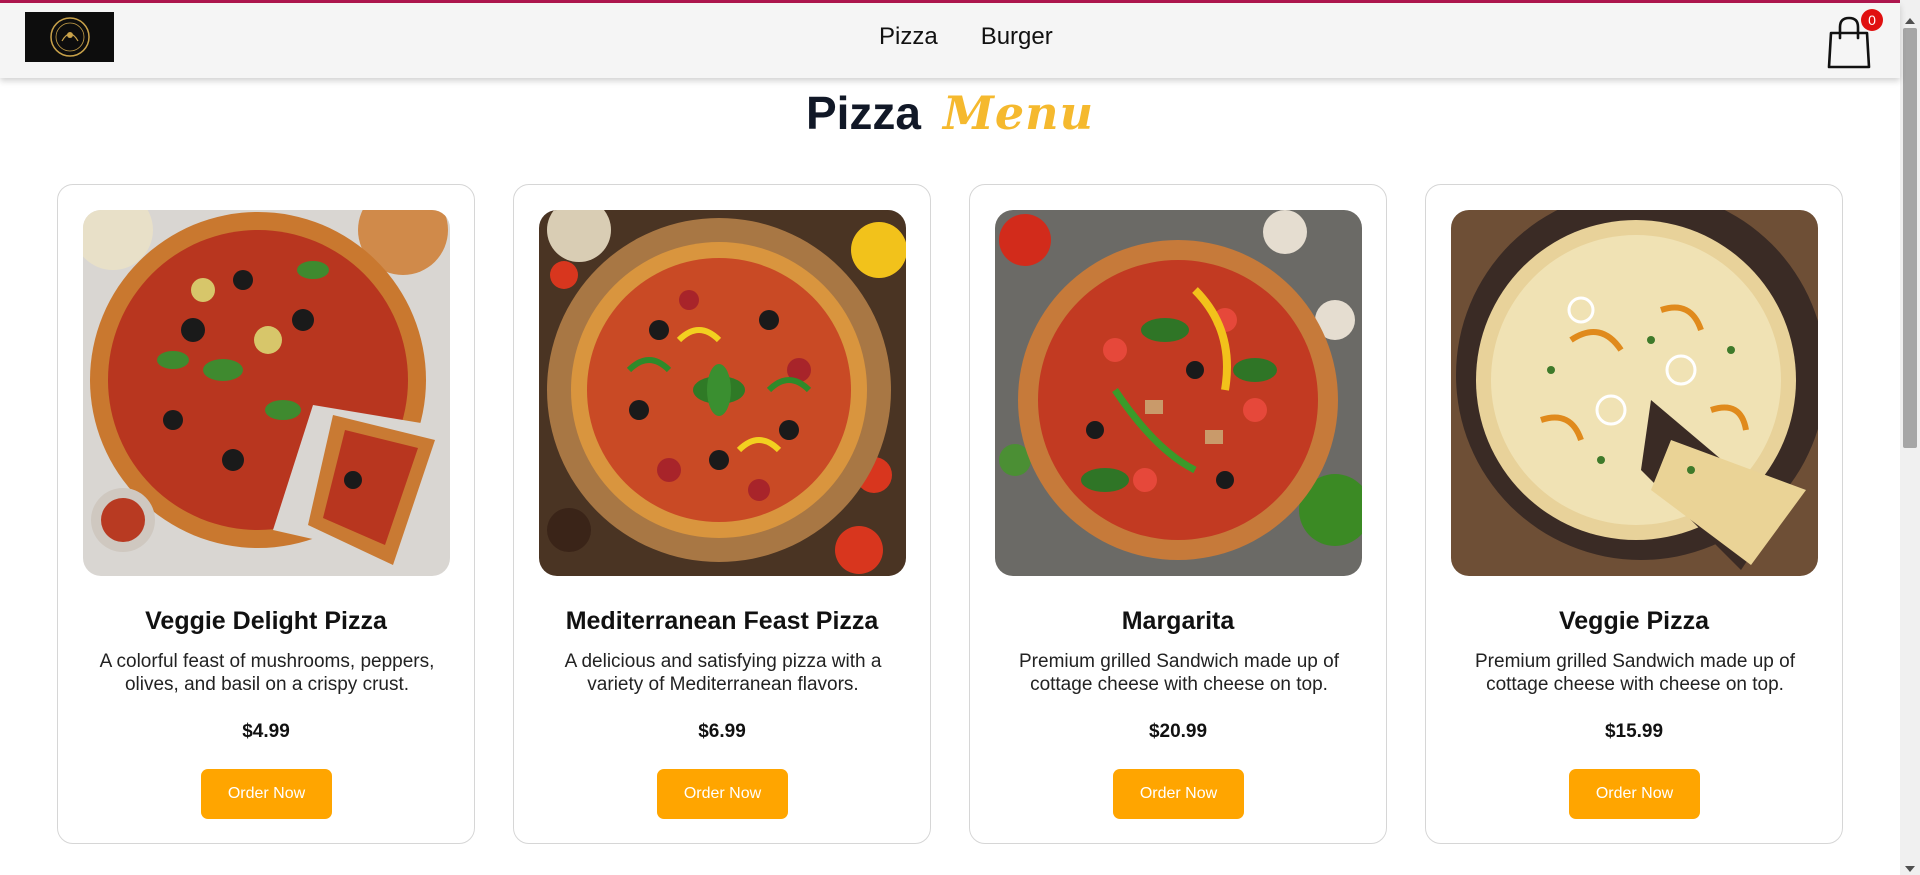 The height and width of the screenshot is (875, 1920). What do you see at coordinates (722, 731) in the screenshot?
I see `card-price: $6.99` at bounding box center [722, 731].